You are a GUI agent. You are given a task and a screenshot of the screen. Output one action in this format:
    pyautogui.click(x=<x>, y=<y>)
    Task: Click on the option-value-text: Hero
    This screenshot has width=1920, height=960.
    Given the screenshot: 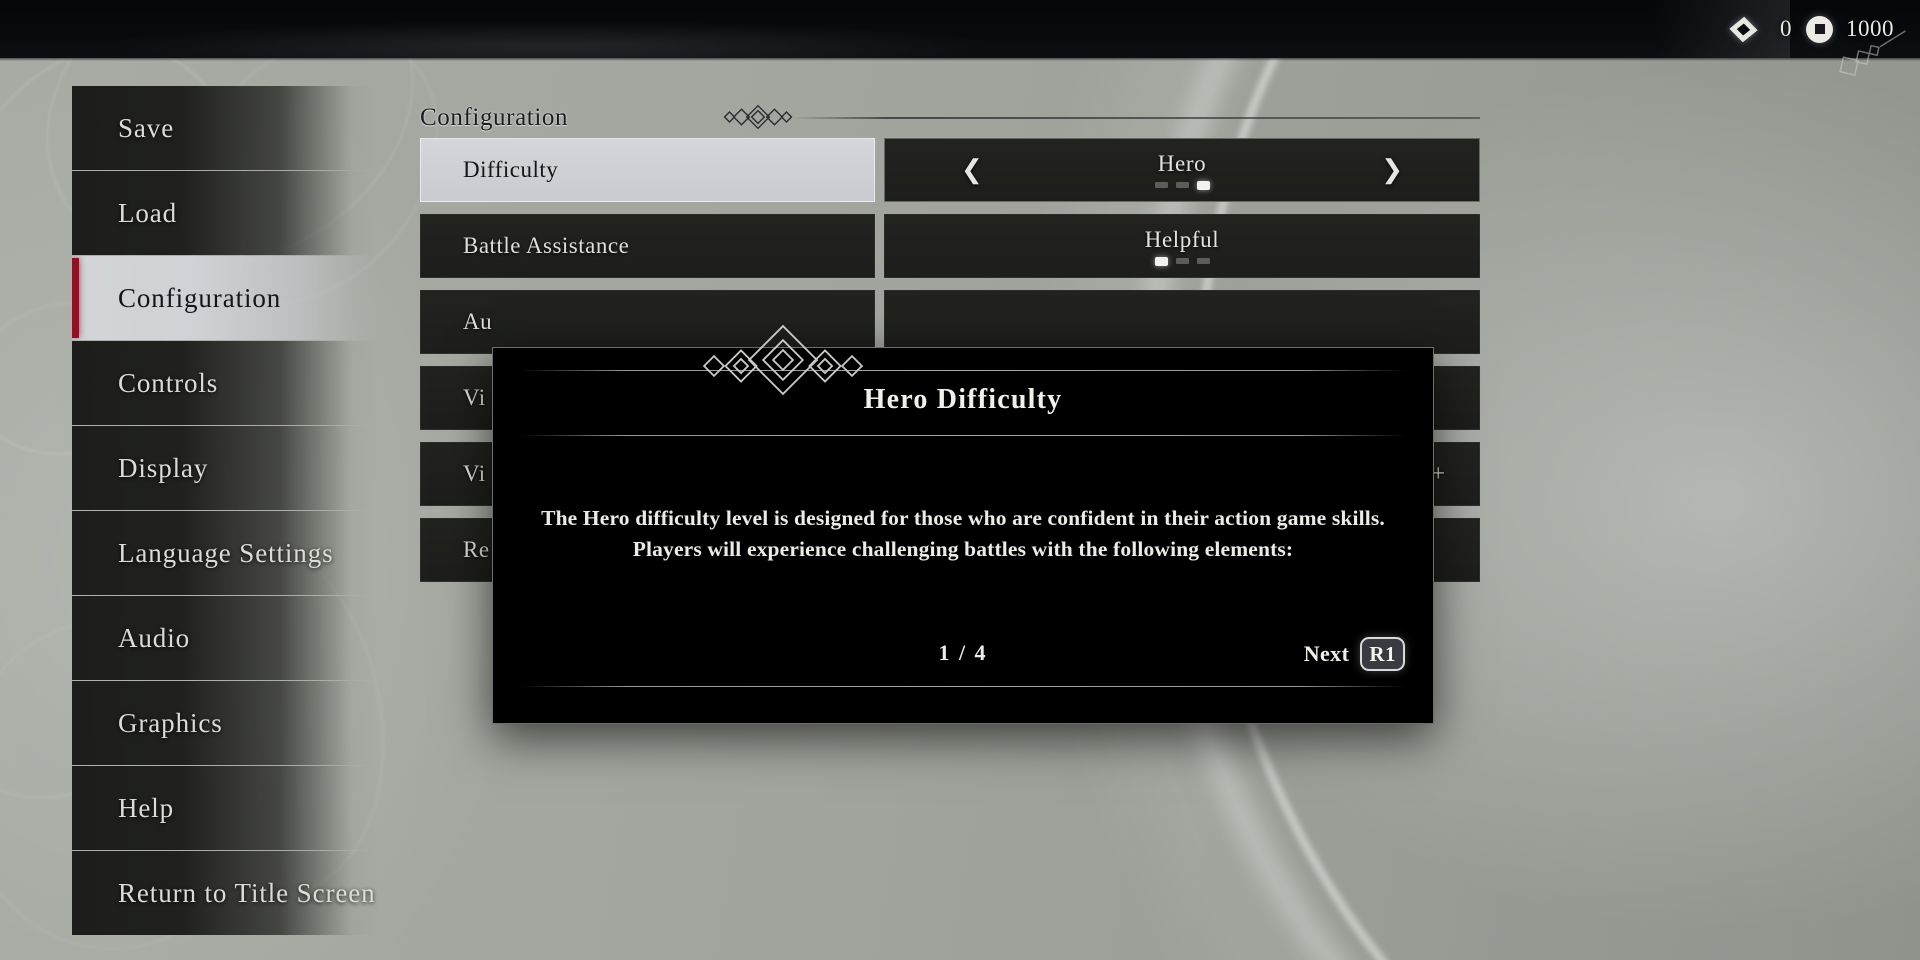 What is the action you would take?
    pyautogui.click(x=1182, y=163)
    